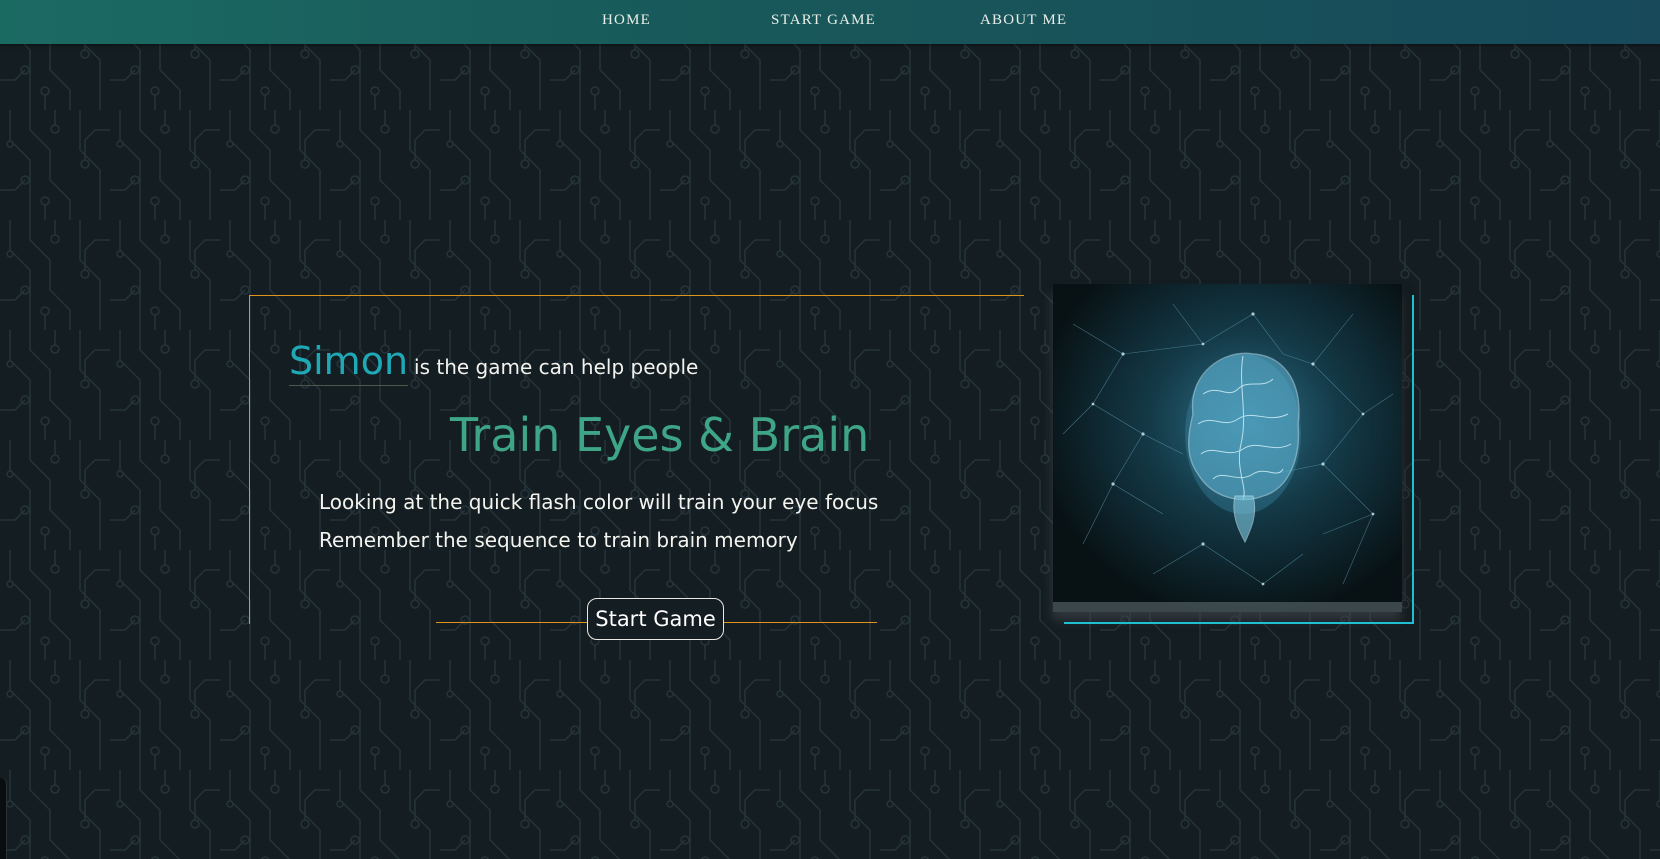 The width and height of the screenshot is (1660, 859). I want to click on brain-image, so click(1227, 448).